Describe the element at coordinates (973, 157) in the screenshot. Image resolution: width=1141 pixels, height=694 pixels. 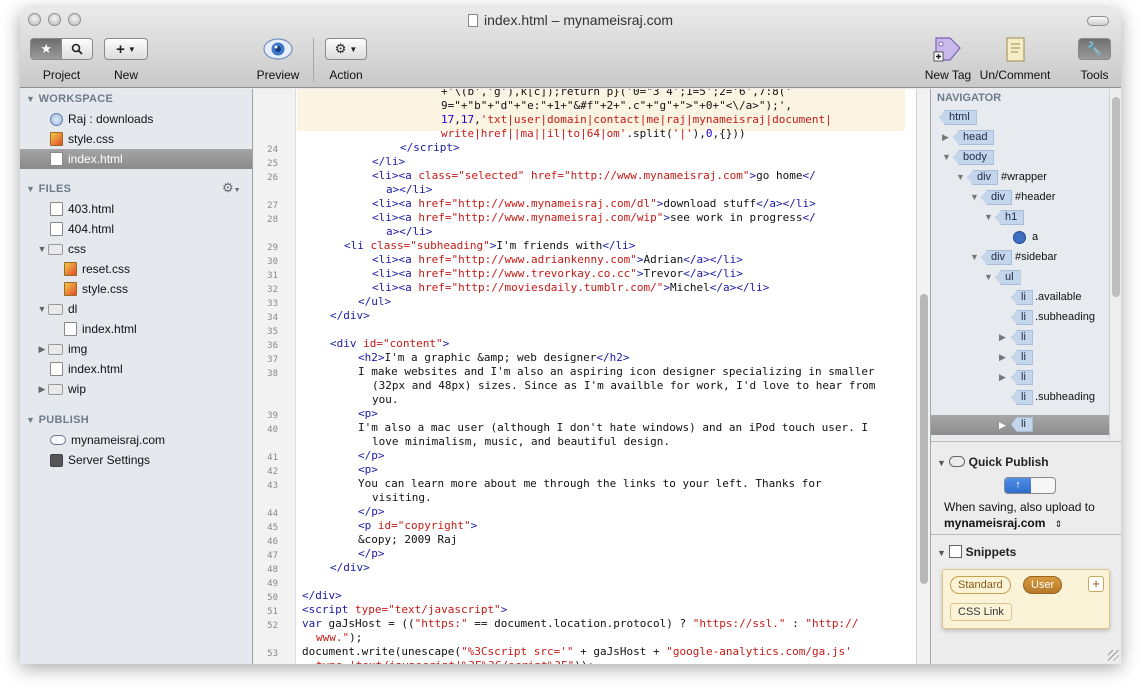
I see `nav-tag-body: body` at that location.